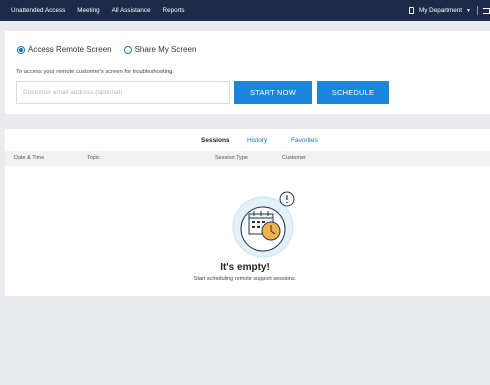 The width and height of the screenshot is (490, 385). What do you see at coordinates (441, 10) in the screenshot?
I see `department-label: My Department` at bounding box center [441, 10].